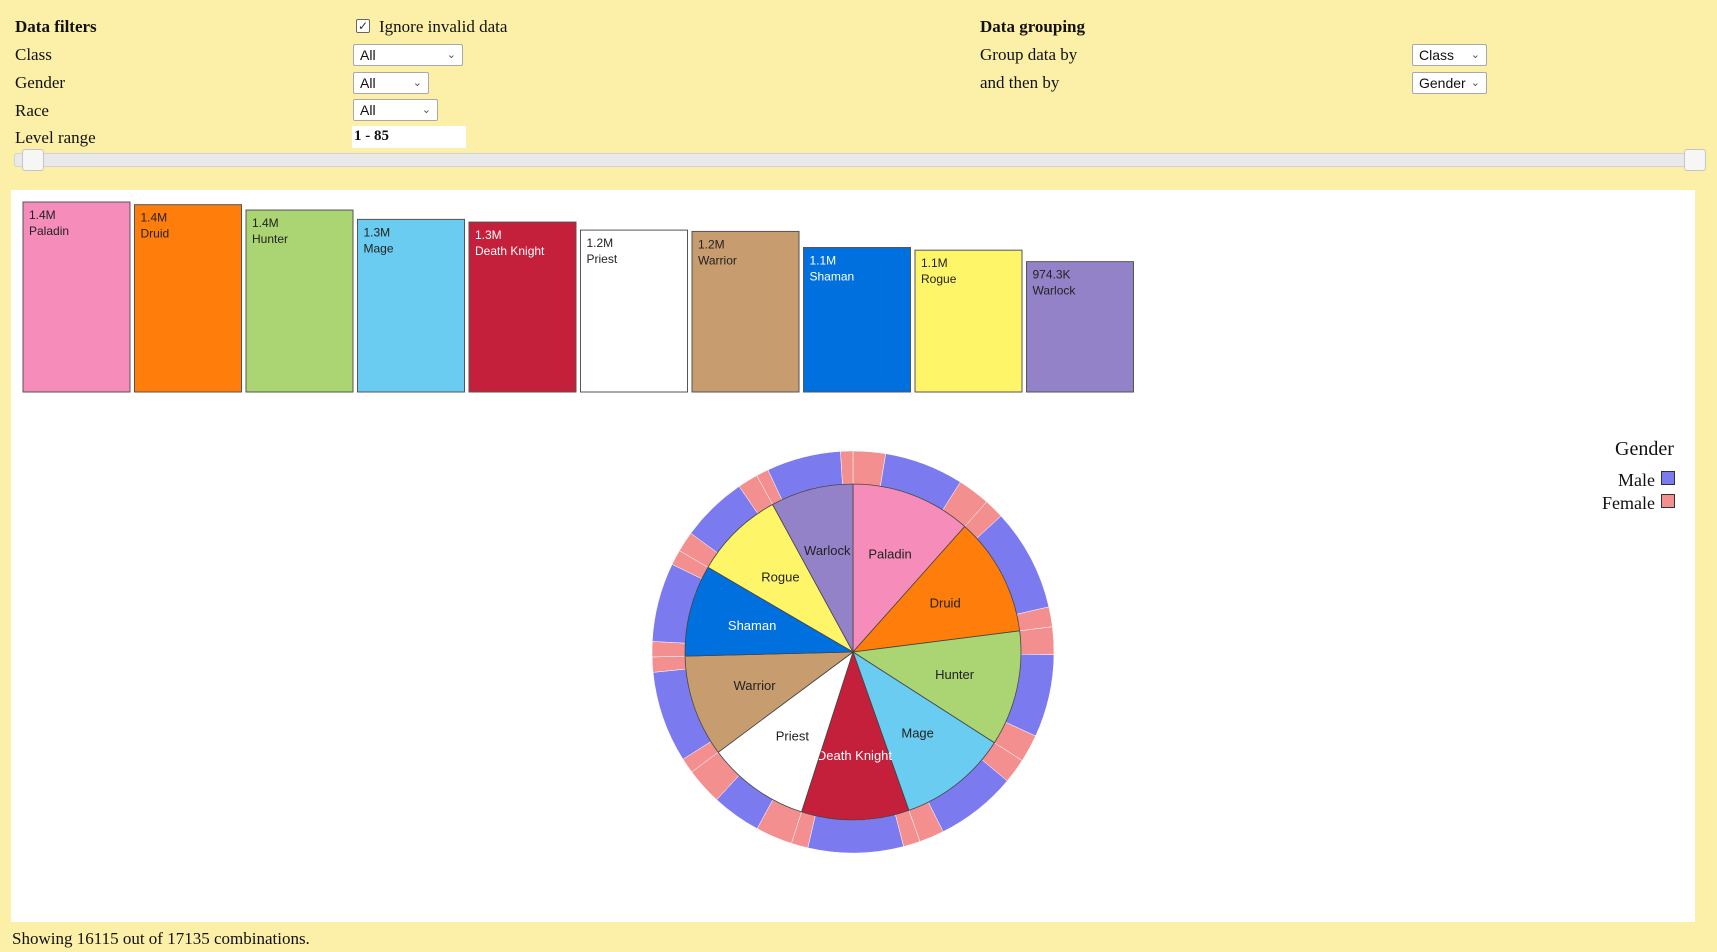 Image resolution: width=1717 pixels, height=952 pixels. What do you see at coordinates (1055, 291) in the screenshot?
I see `bar-category-label: Warlock` at bounding box center [1055, 291].